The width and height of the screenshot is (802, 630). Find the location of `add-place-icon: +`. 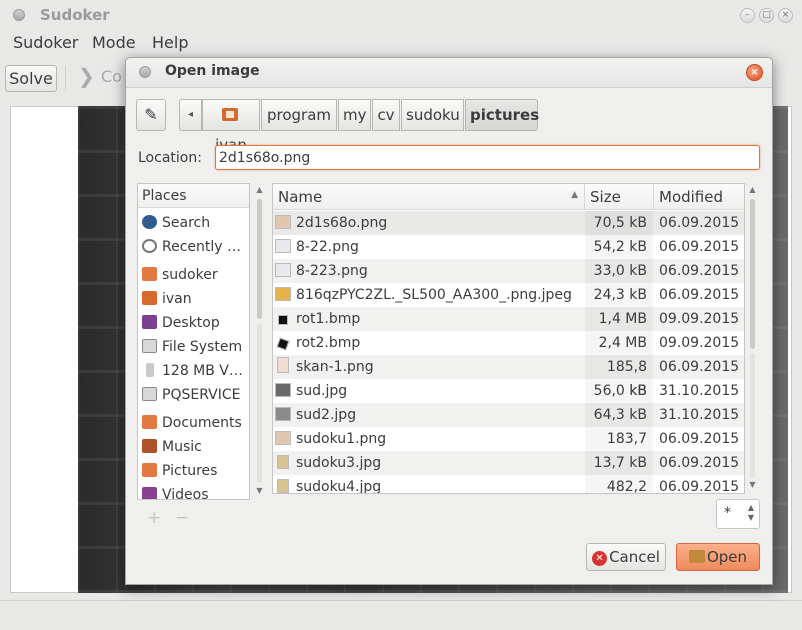

add-place-icon: + is located at coordinates (154, 518).